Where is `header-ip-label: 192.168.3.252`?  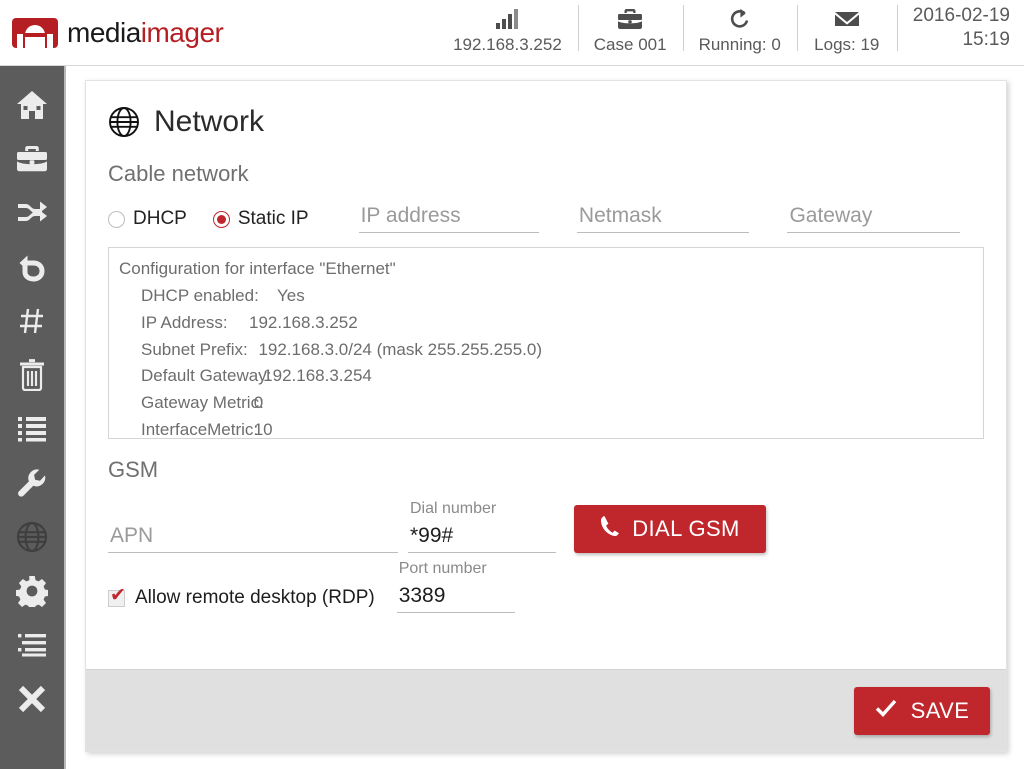 header-ip-label: 192.168.3.252 is located at coordinates (507, 44).